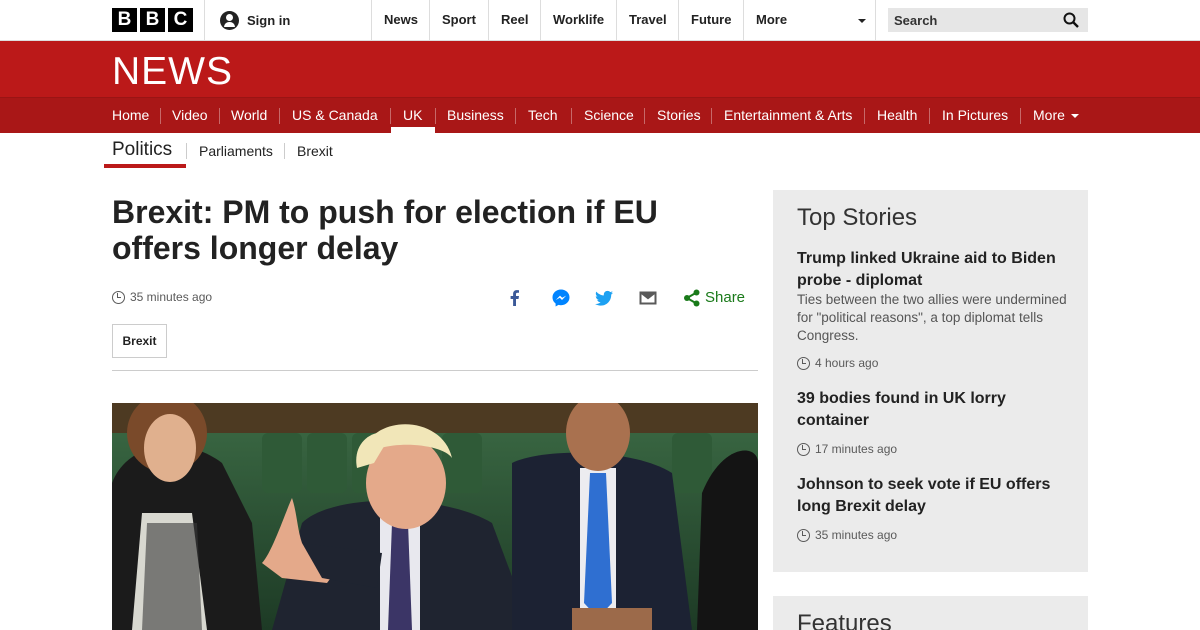 The height and width of the screenshot is (630, 1200). I want to click on global-nav-sport: Sport, so click(452, 20).